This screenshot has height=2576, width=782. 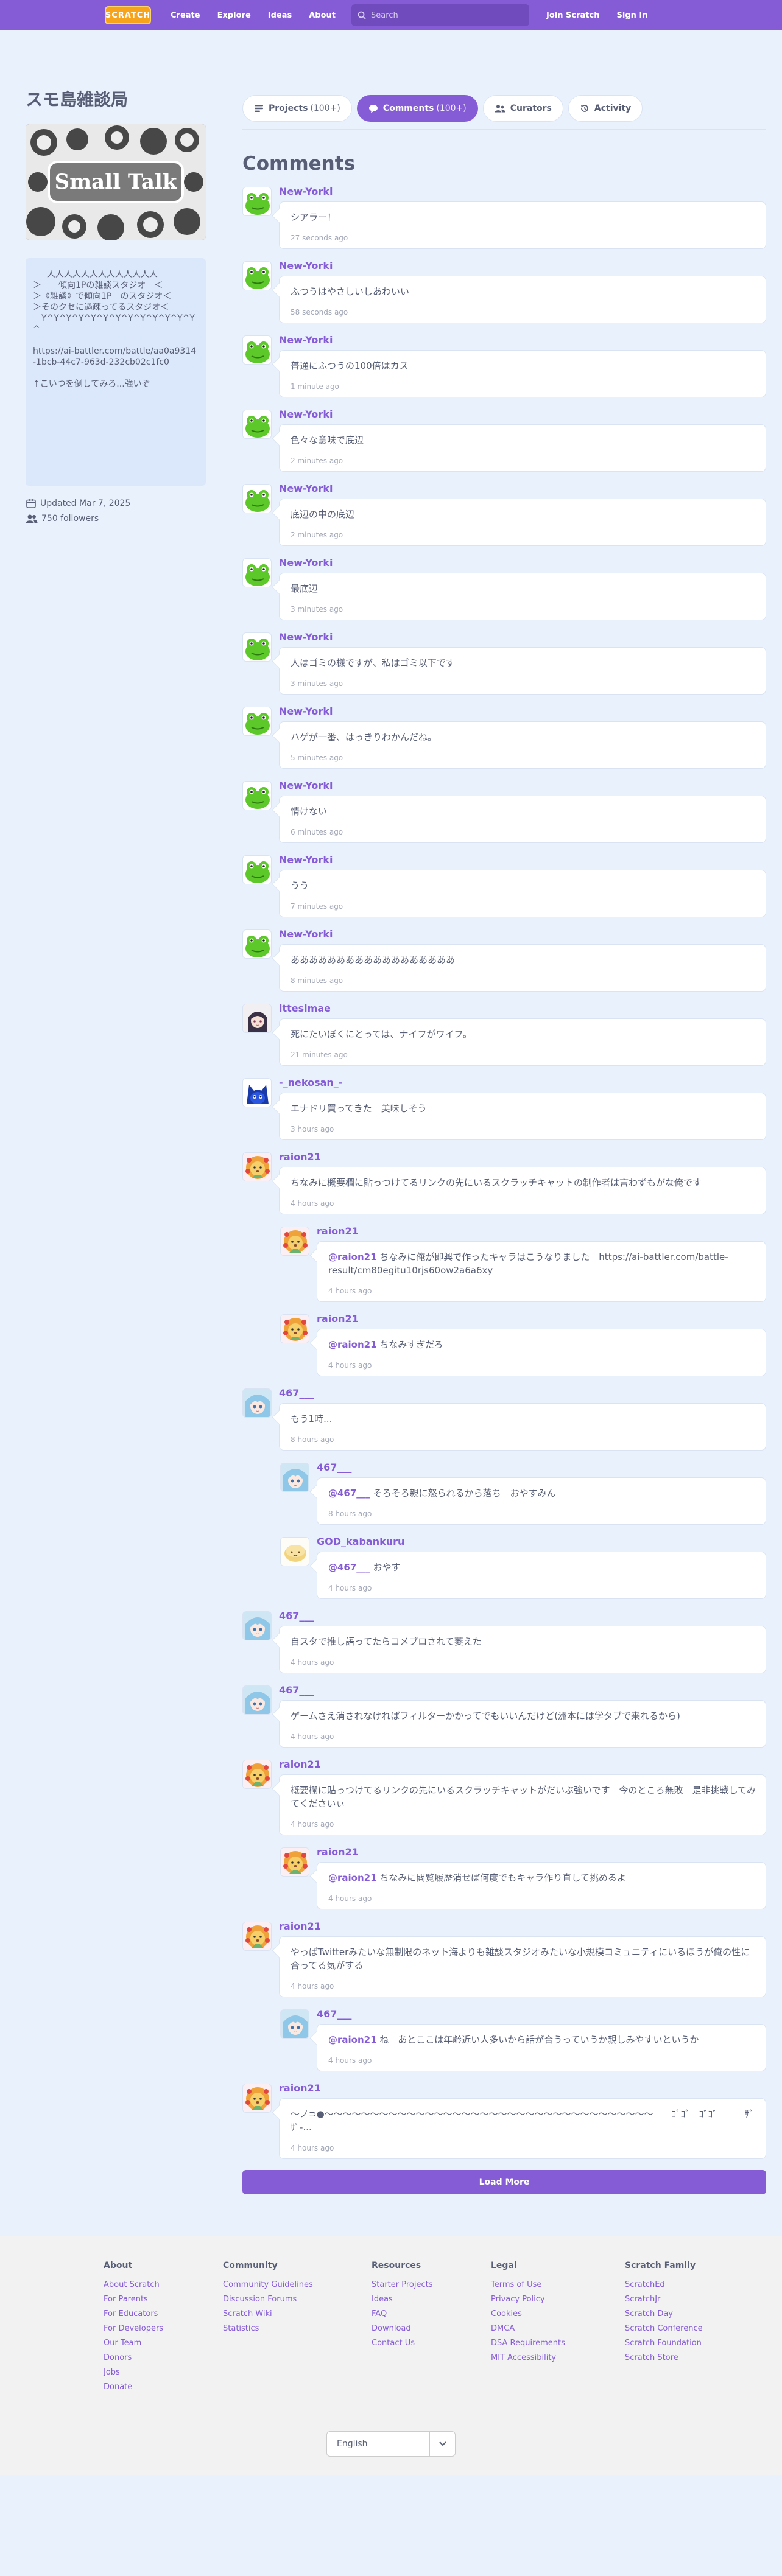 What do you see at coordinates (555, 2314) in the screenshot?
I see `footer-link: Cookies` at bounding box center [555, 2314].